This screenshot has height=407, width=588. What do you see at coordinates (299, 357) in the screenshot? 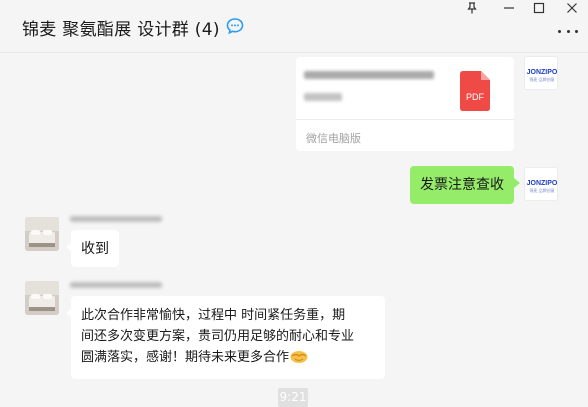
I see `handshake-emoji-icon` at bounding box center [299, 357].